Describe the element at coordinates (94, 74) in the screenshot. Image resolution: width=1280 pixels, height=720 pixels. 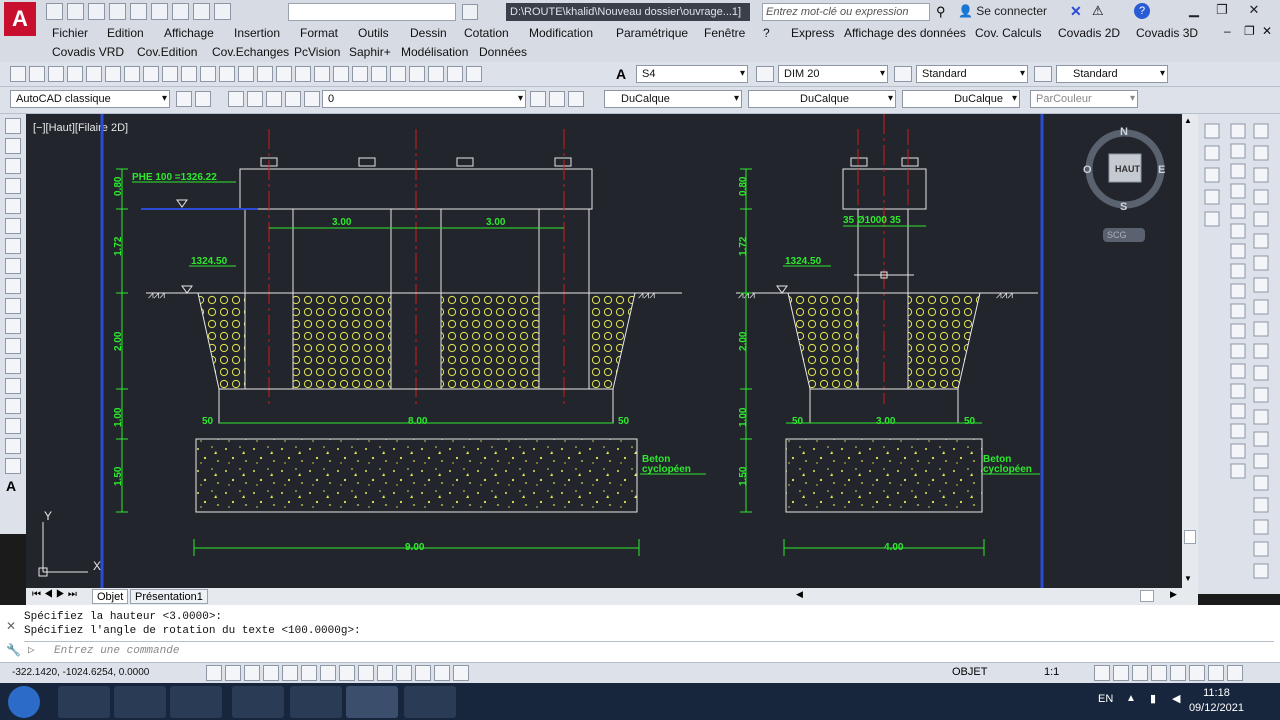
I see `preview-icon` at that location.